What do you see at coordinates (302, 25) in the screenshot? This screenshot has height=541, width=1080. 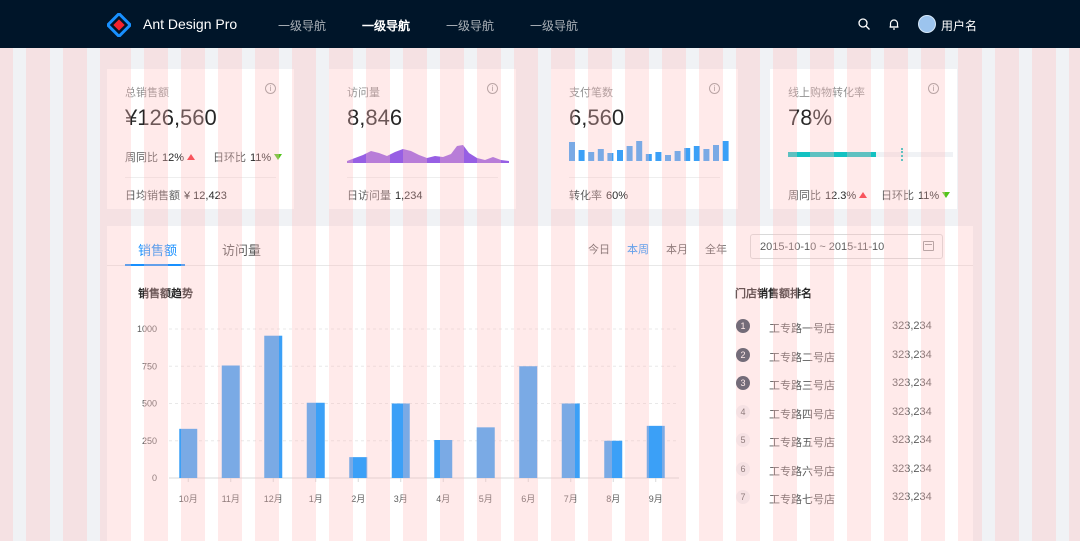 I see `nav-item-1: 一级导航` at bounding box center [302, 25].